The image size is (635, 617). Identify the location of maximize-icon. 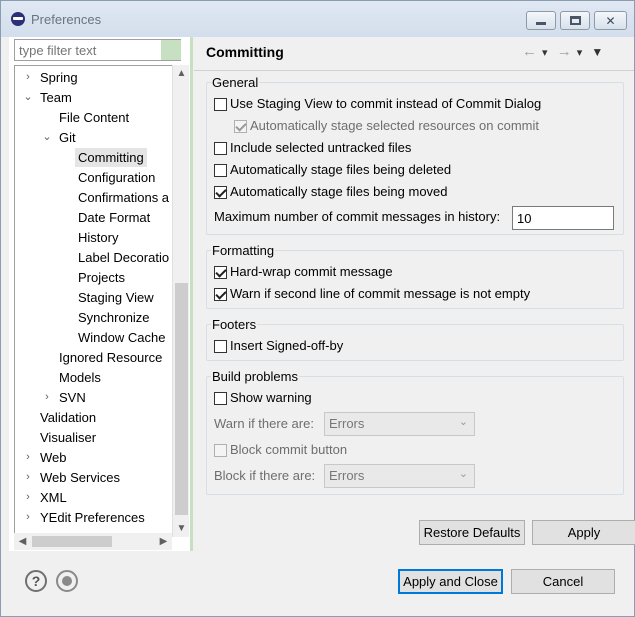
(575, 20).